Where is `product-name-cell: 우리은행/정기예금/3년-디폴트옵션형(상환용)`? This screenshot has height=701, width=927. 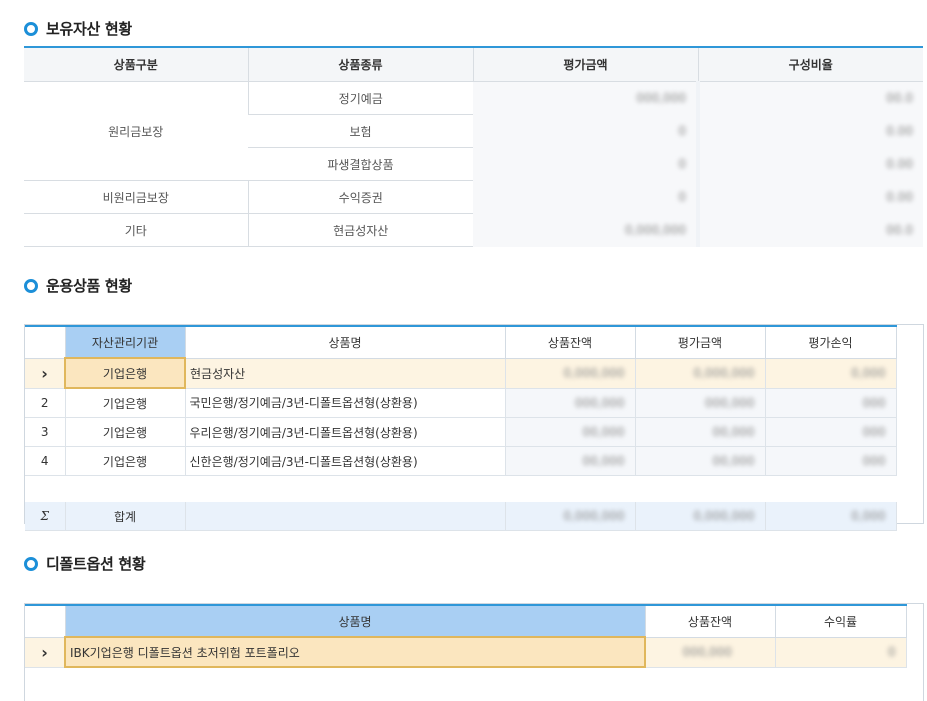 product-name-cell: 우리은행/정기예금/3년-디폴트옵션형(상환용) is located at coordinates (345, 432).